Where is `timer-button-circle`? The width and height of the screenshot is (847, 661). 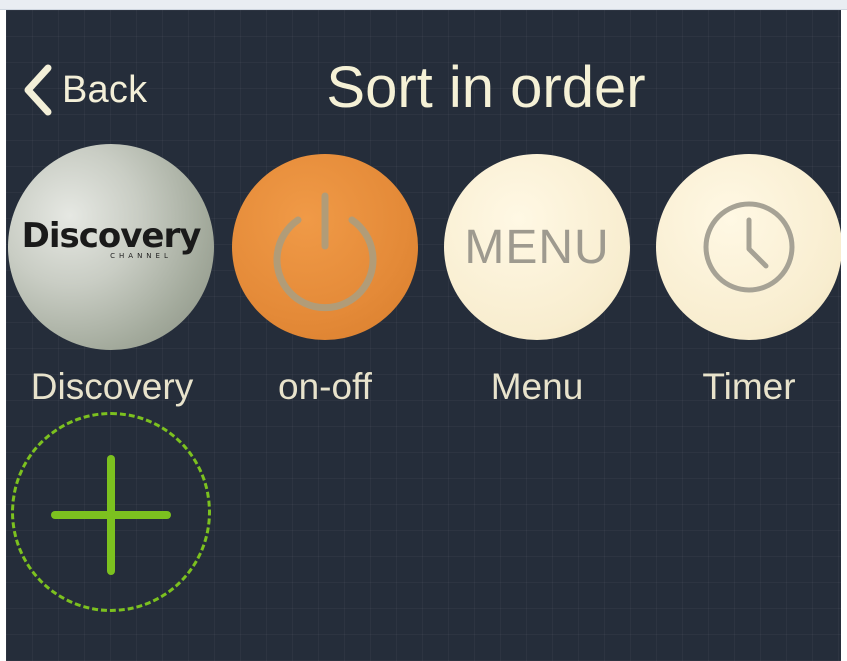 timer-button-circle is located at coordinates (748, 247).